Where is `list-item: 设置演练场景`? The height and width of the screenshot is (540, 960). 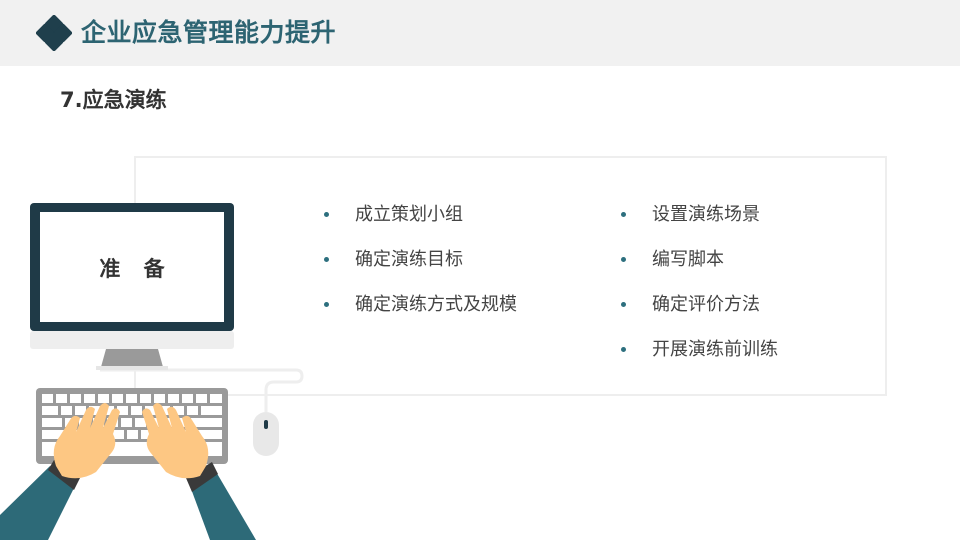 list-item: 设置演练场景 is located at coordinates (699, 222).